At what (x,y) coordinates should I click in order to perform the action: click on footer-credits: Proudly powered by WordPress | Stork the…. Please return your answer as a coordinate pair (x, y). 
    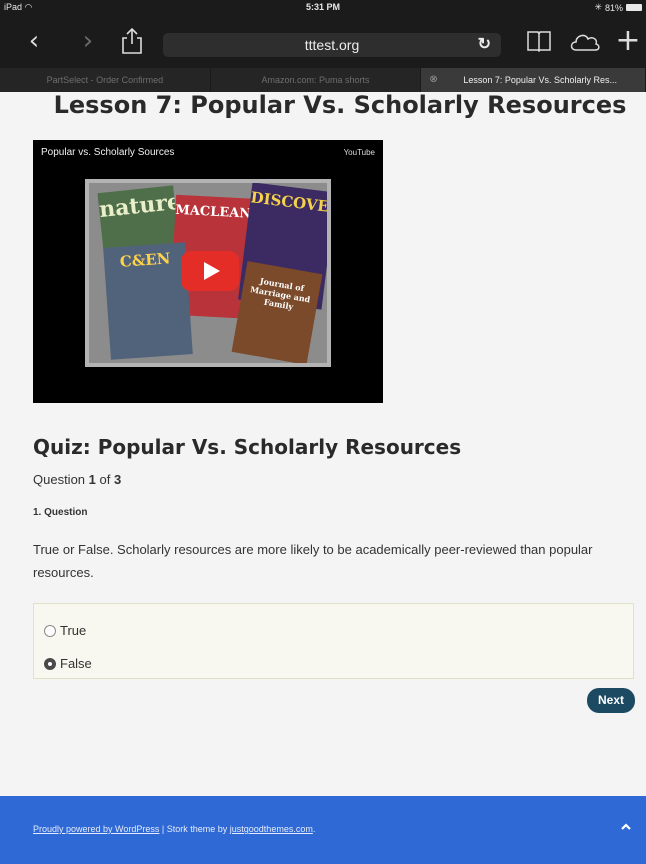
    Looking at the image, I should click on (174, 829).